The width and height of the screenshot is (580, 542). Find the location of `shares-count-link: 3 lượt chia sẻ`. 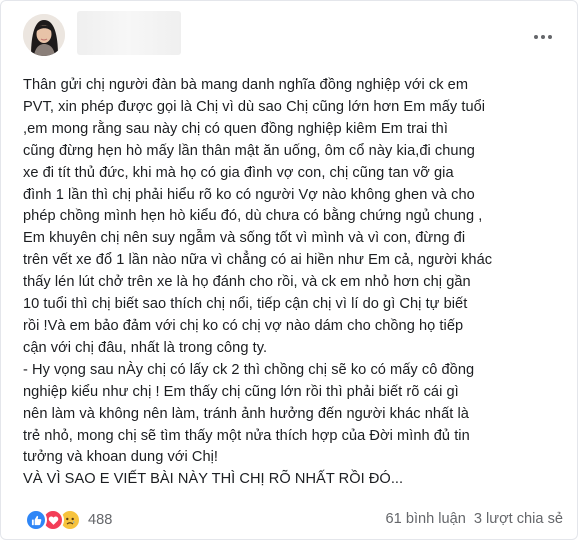

shares-count-link: 3 lượt chia sẻ is located at coordinates (518, 519).